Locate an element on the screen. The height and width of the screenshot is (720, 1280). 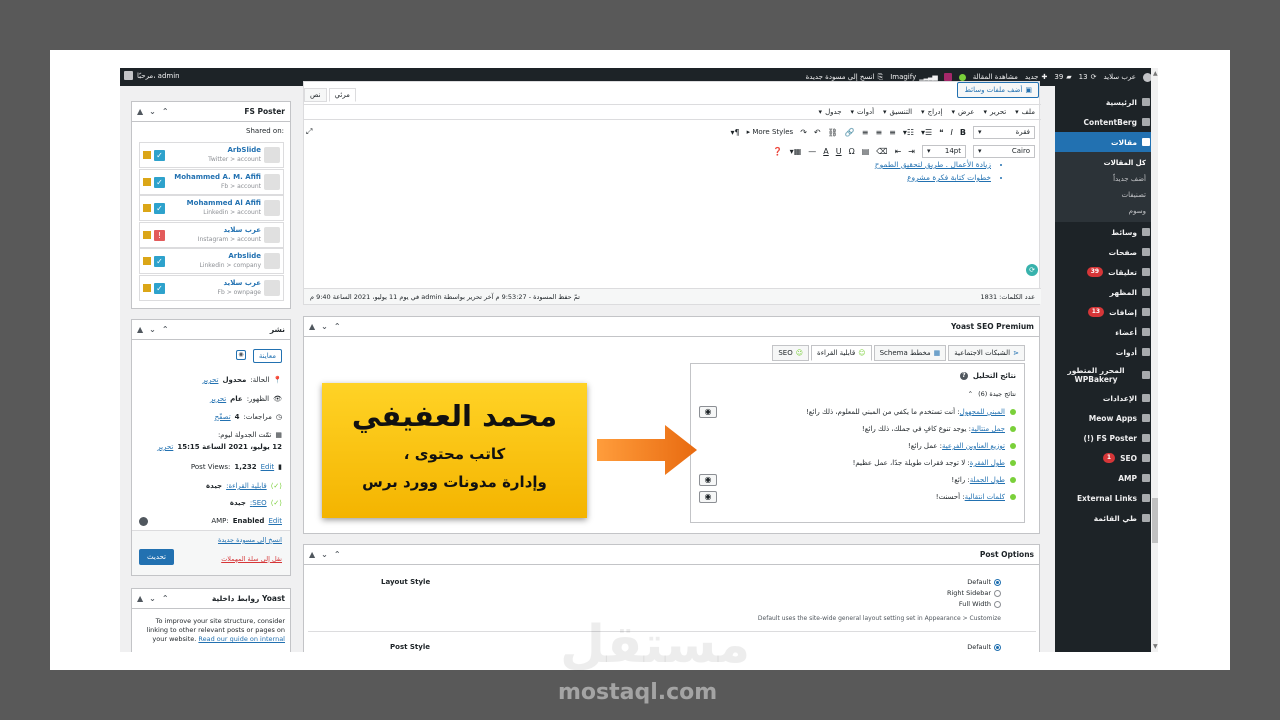
editor-menu-item: جدول is located at coordinates (833, 112).